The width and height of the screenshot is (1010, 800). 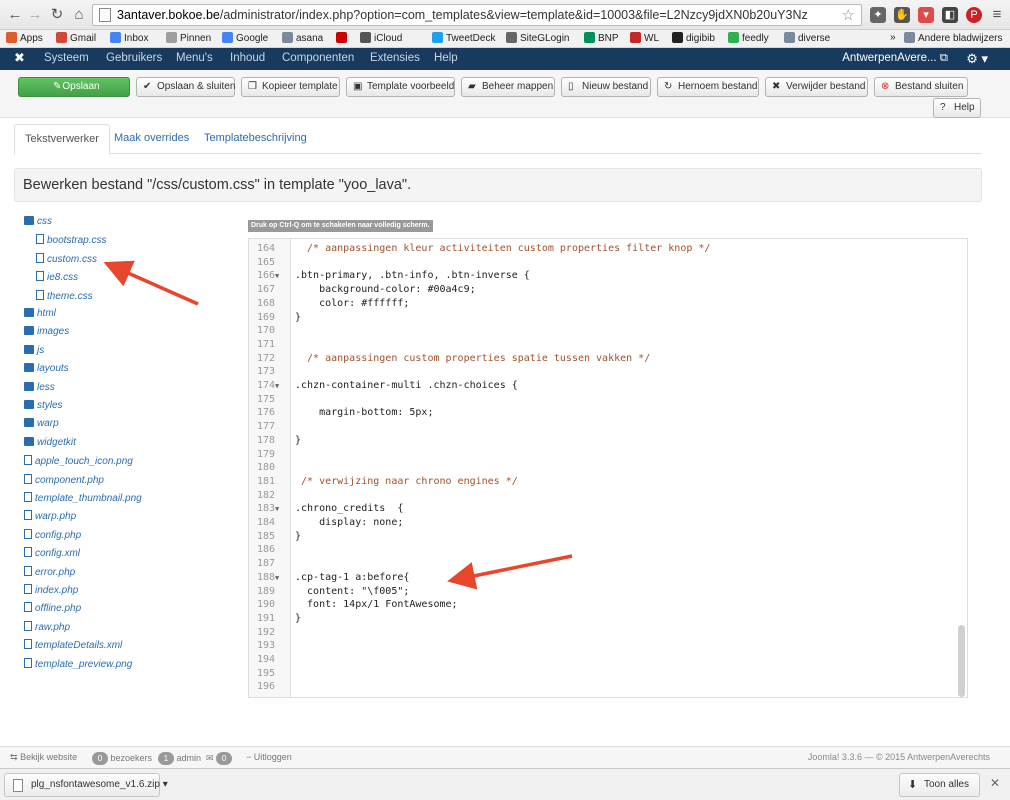 I want to click on tree-item-config-xml: config.xml, so click(x=52, y=556).